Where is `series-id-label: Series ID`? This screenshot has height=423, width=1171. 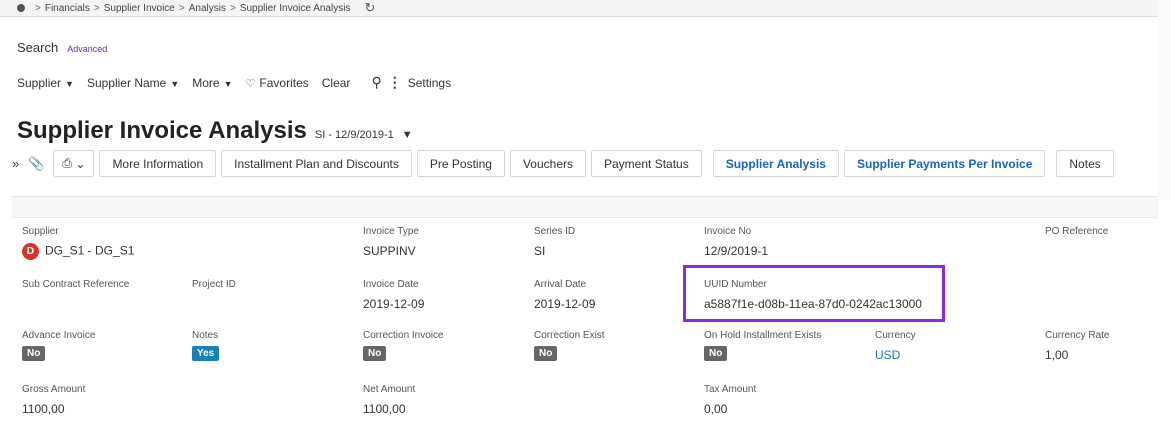
series-id-label: Series ID is located at coordinates (555, 231).